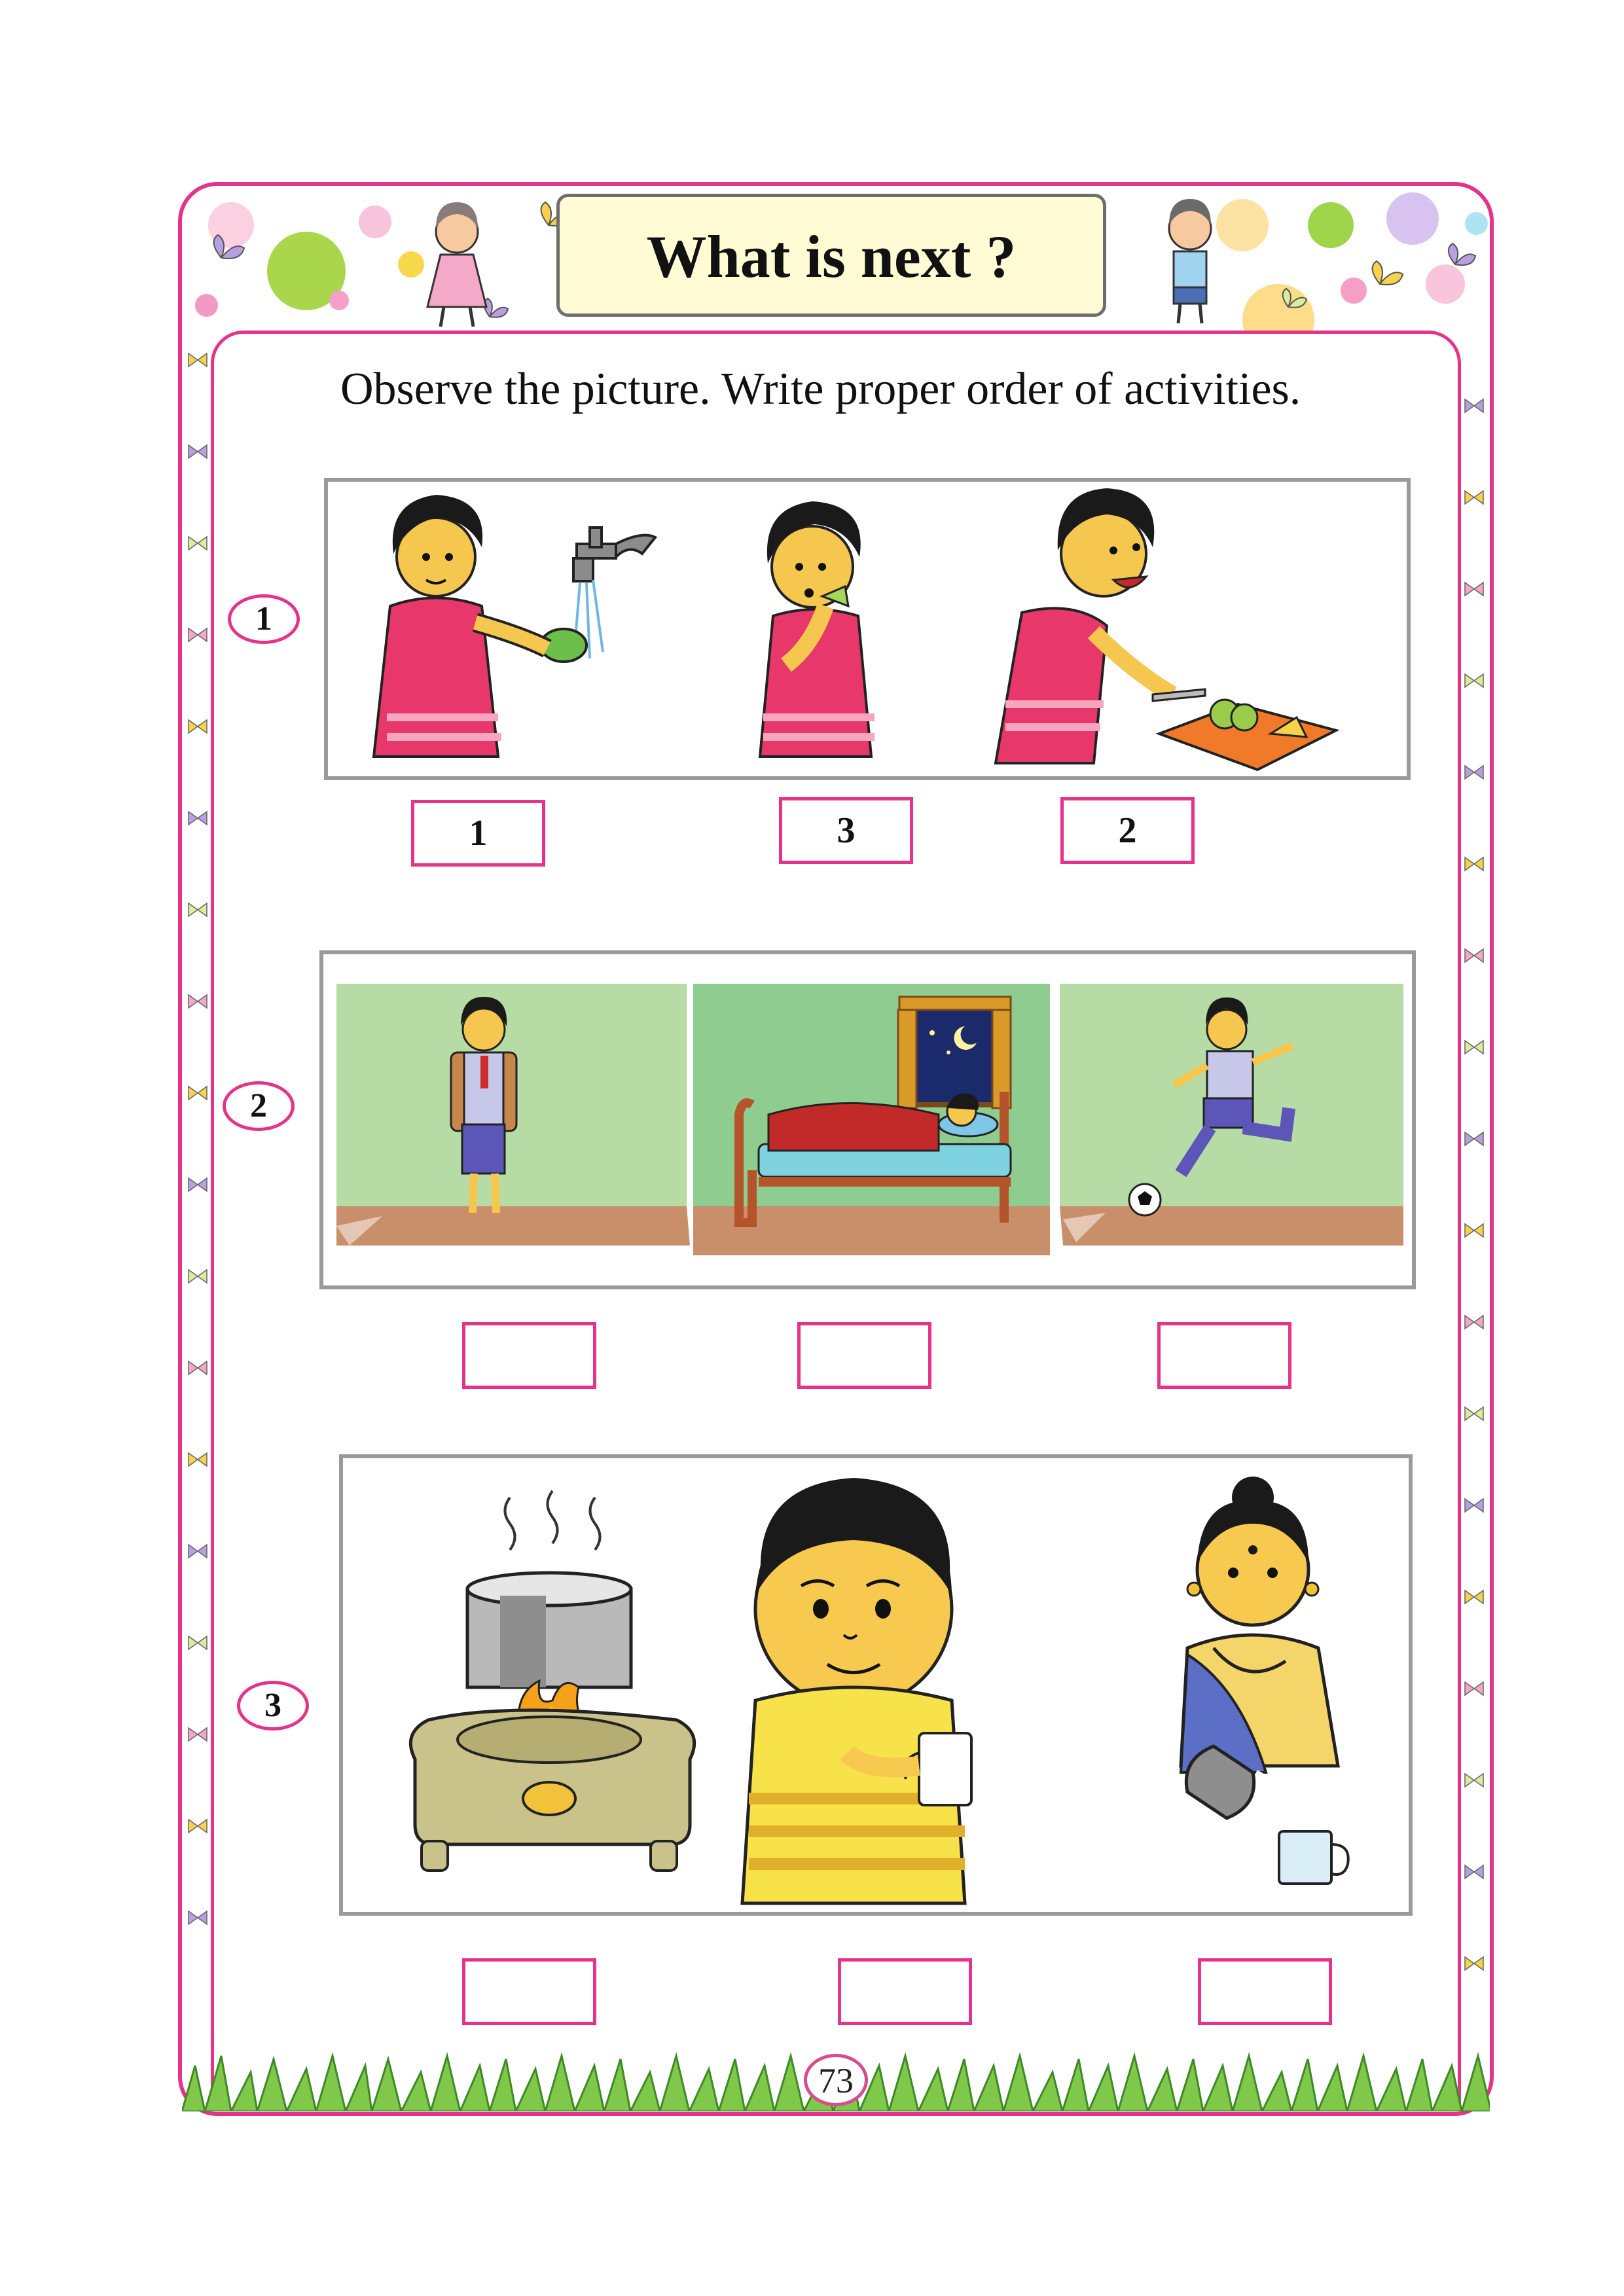 The height and width of the screenshot is (2296, 1624). Describe the element at coordinates (478, 833) in the screenshot. I see `answer-box-1-1: 1` at that location.